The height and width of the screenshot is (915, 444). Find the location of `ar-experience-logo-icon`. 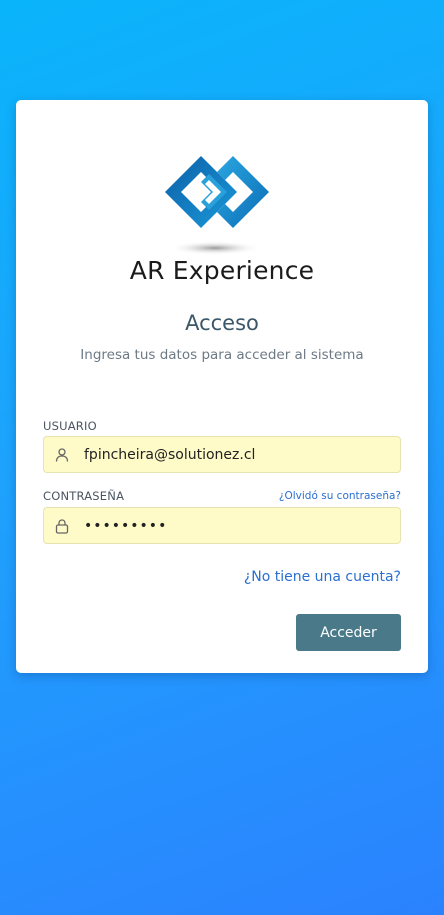

ar-experience-logo-icon is located at coordinates (217, 205).